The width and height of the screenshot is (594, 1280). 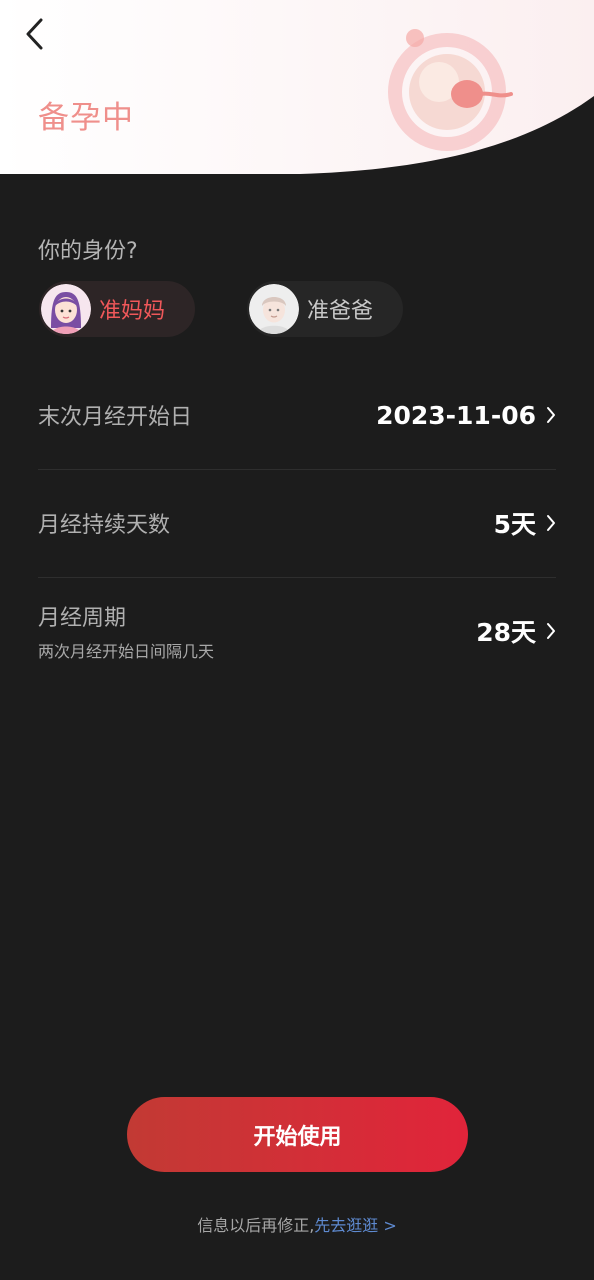 I want to click on father-avatar-icon, so click(x=274, y=309).